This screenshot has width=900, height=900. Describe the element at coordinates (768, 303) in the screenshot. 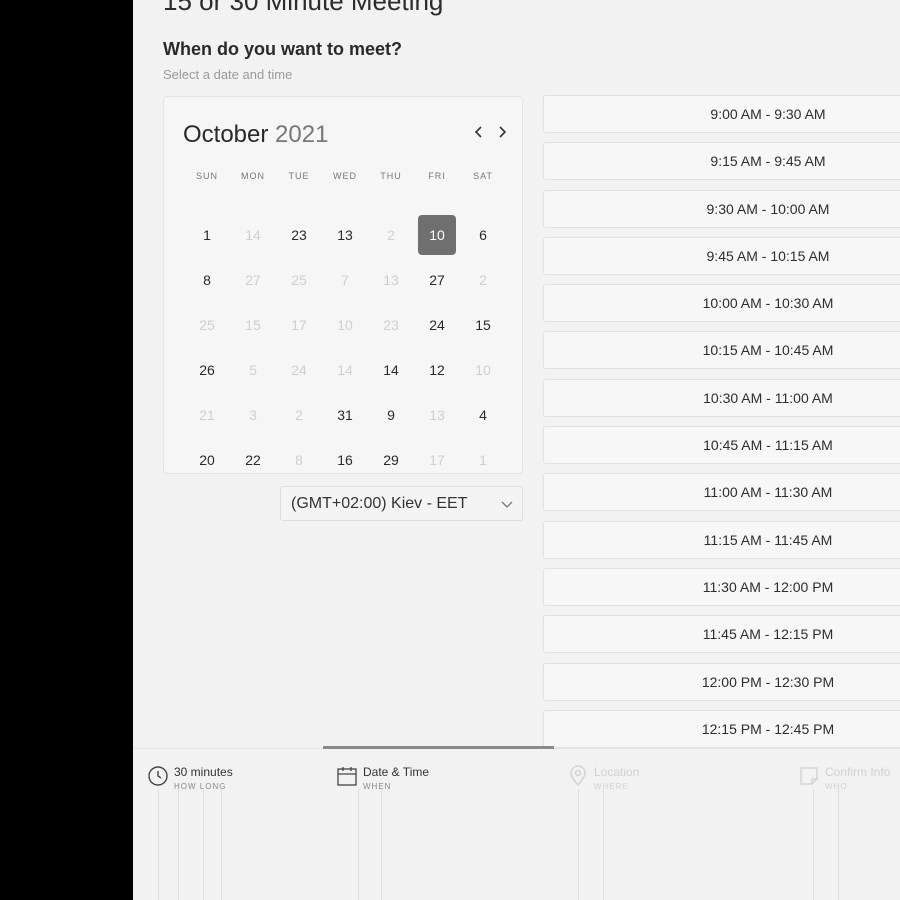

I see `time-slot-label: 10:00 AM - 10:30 AM` at that location.